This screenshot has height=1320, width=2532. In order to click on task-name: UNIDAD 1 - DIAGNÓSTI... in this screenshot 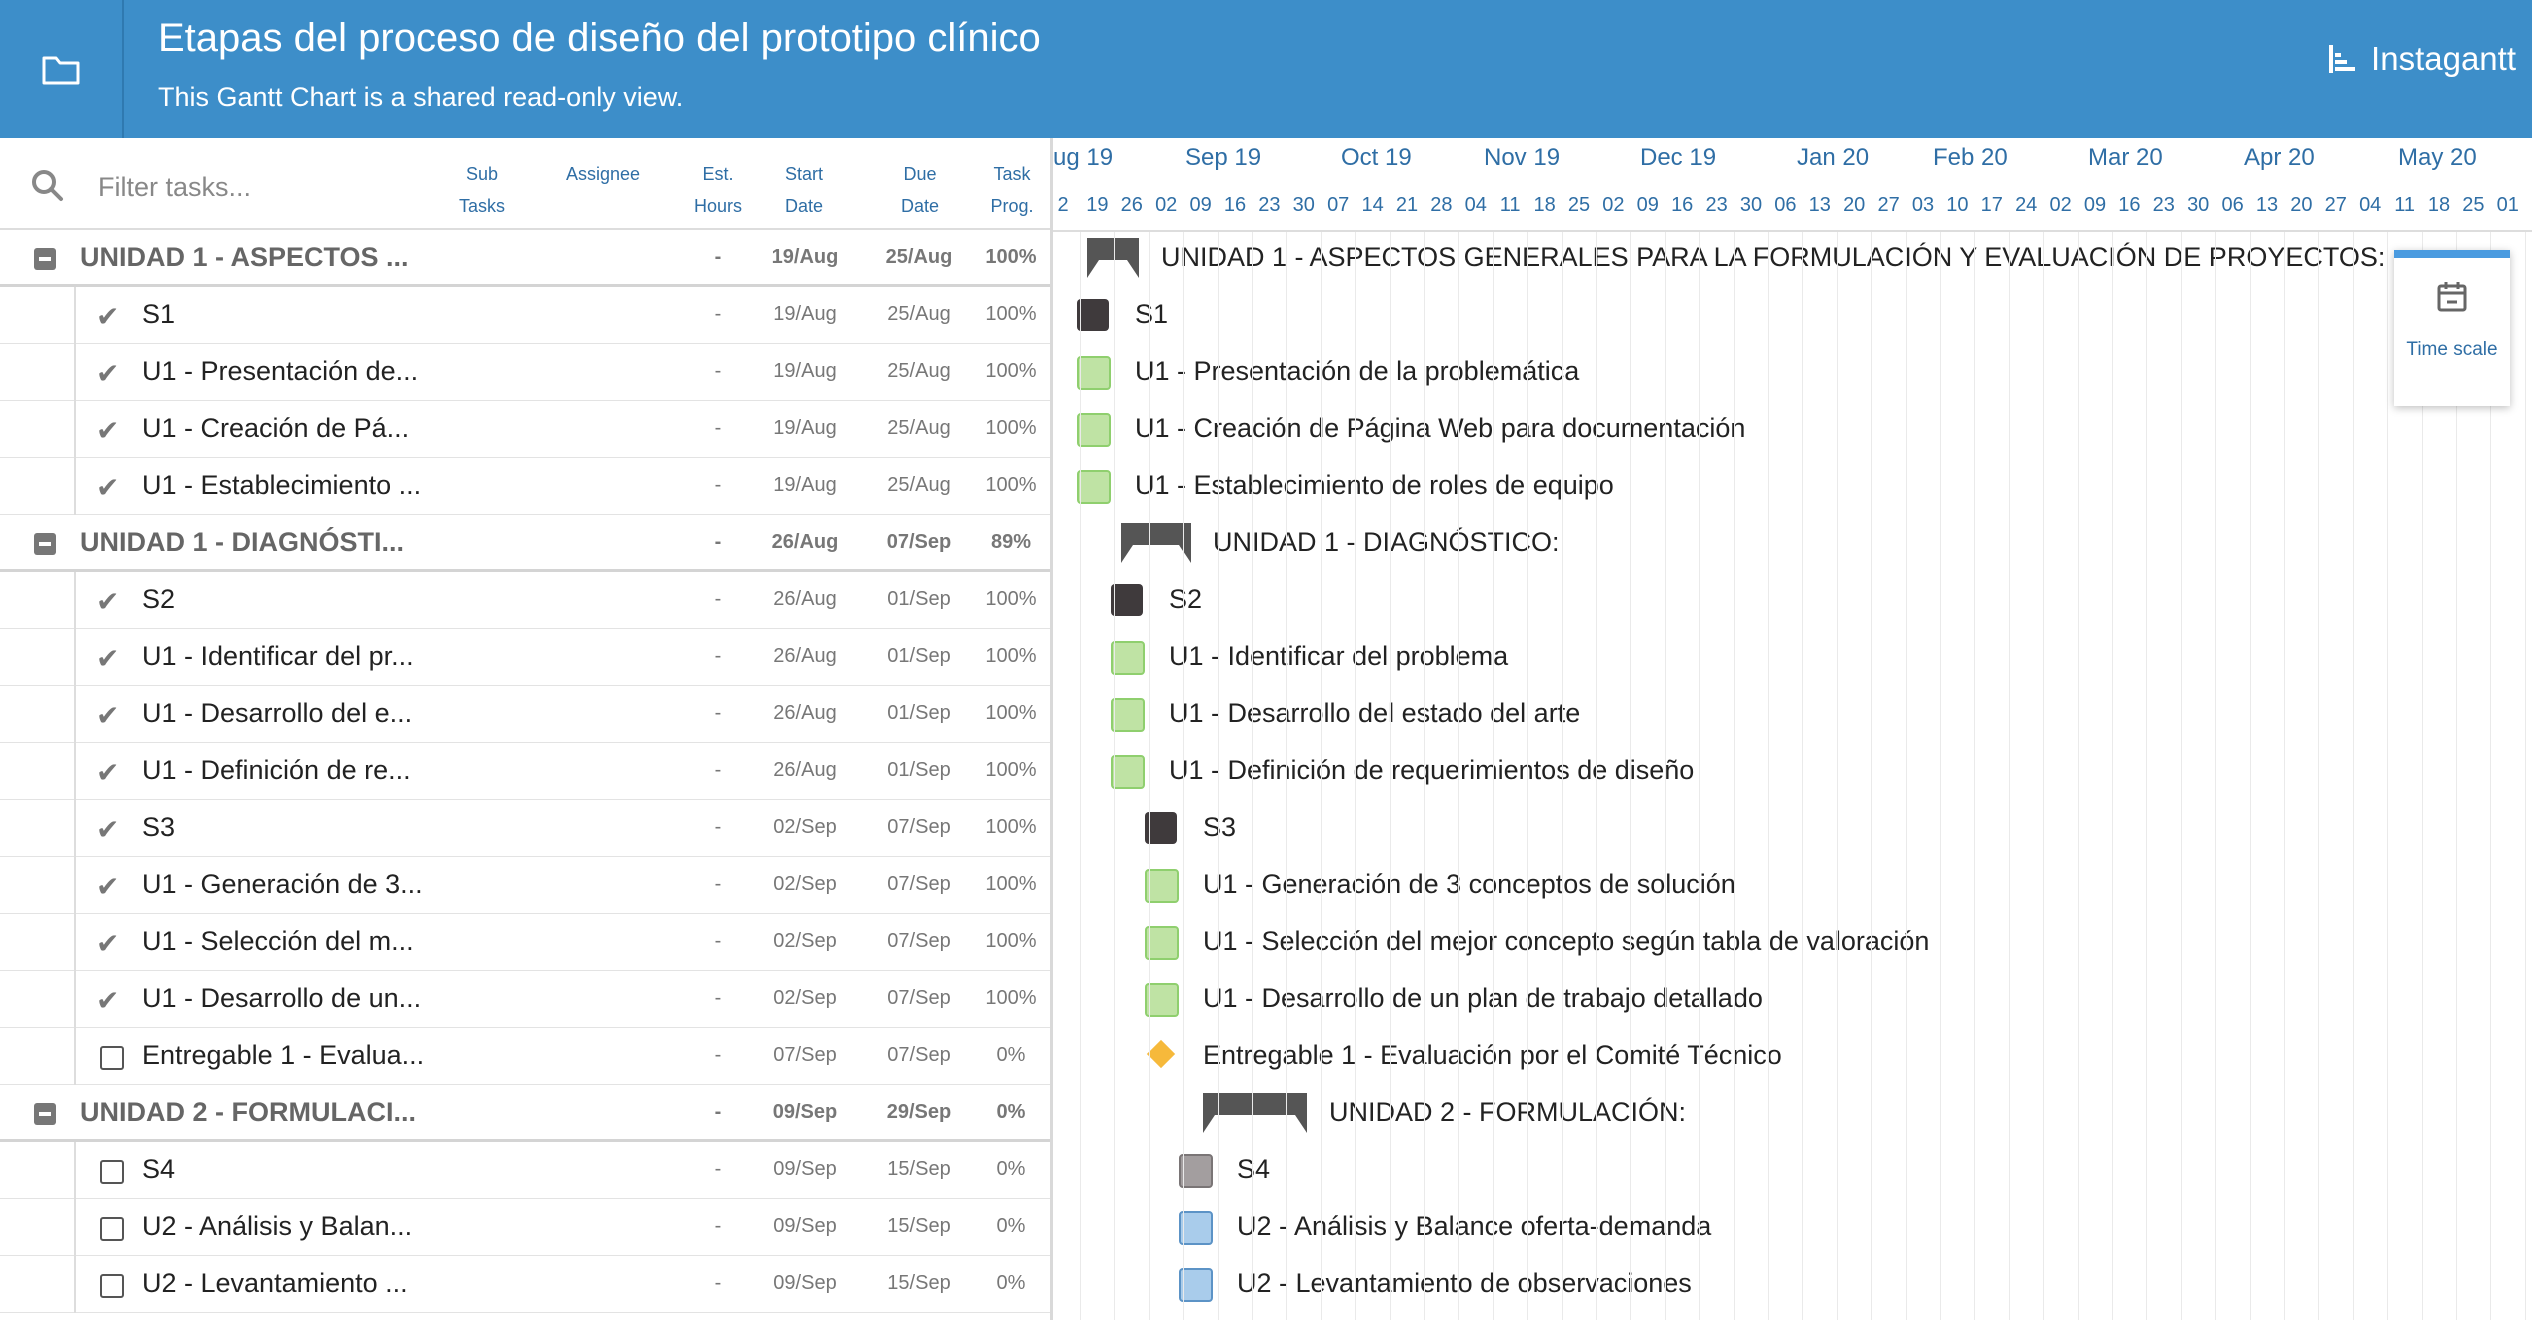, I will do `click(242, 542)`.